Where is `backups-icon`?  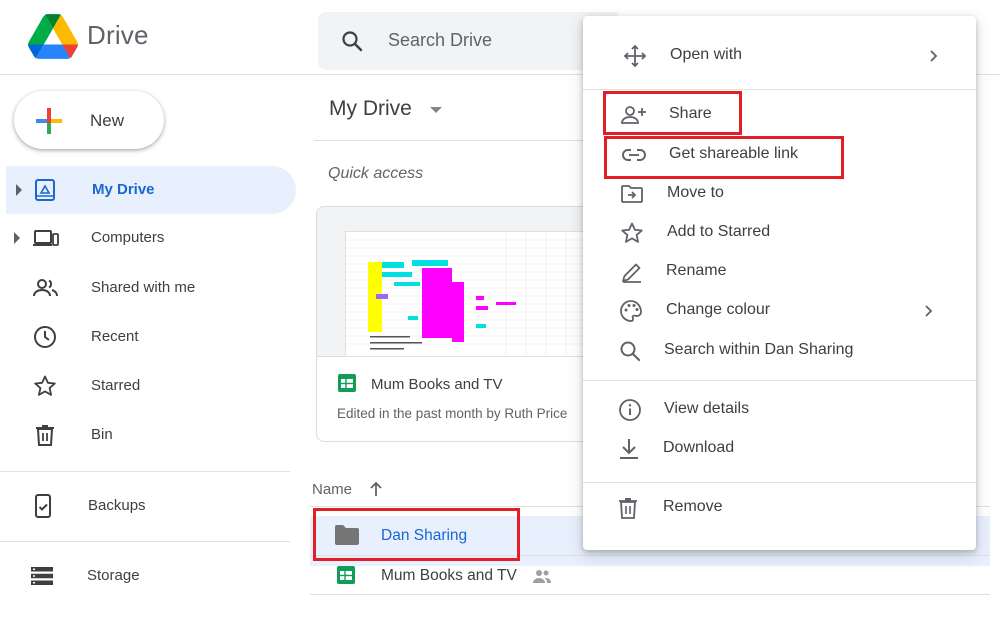 backups-icon is located at coordinates (43, 506).